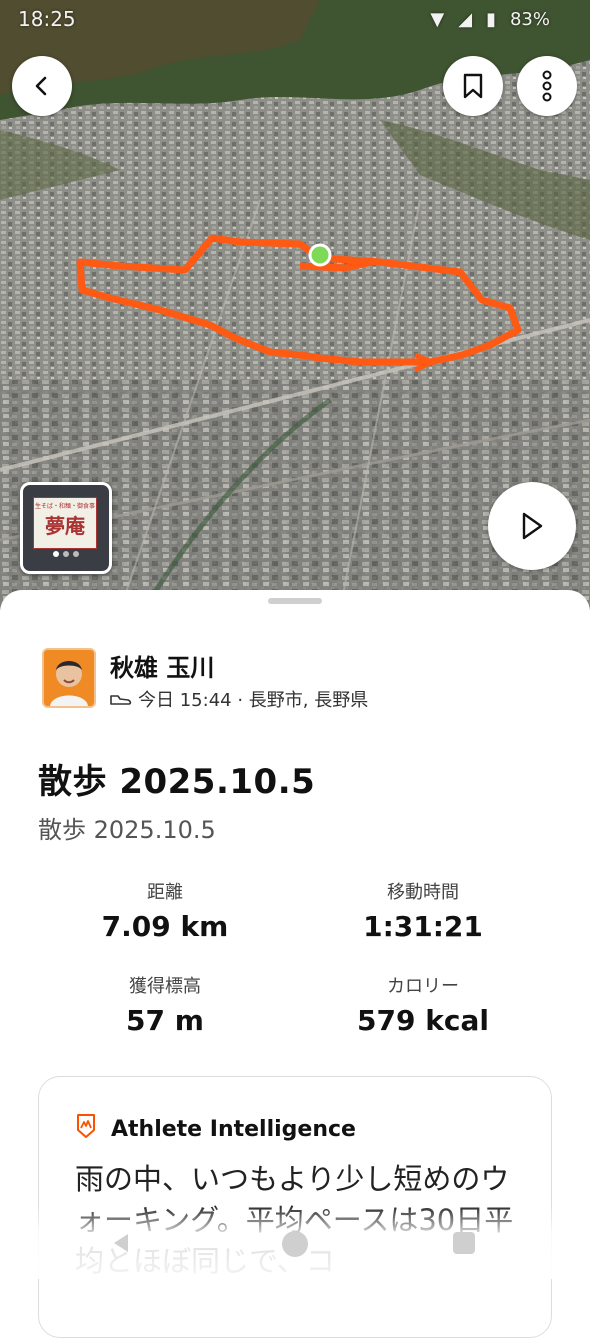 The width and height of the screenshot is (590, 1338). I want to click on stat-elevation-gain: 獲得標高 57 m, so click(165, 1004).